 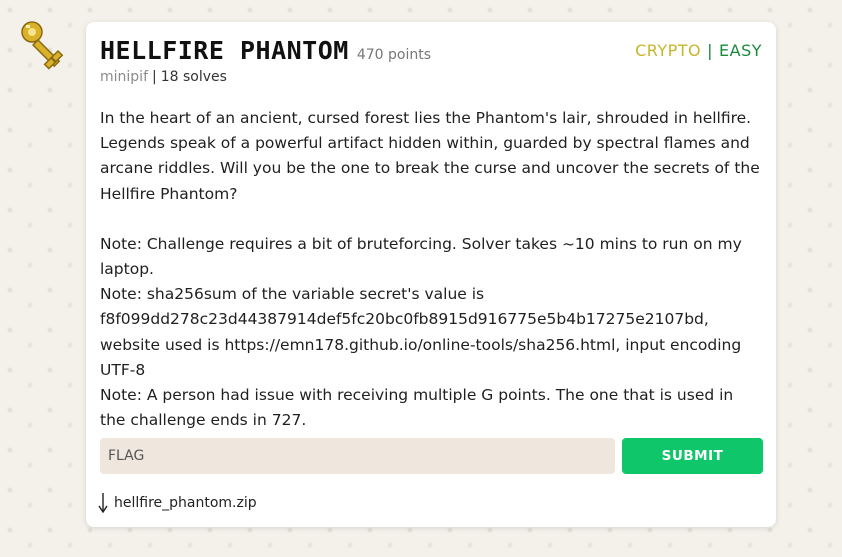 I want to click on attachment-link: hellfire_phantom.zip, so click(x=177, y=503).